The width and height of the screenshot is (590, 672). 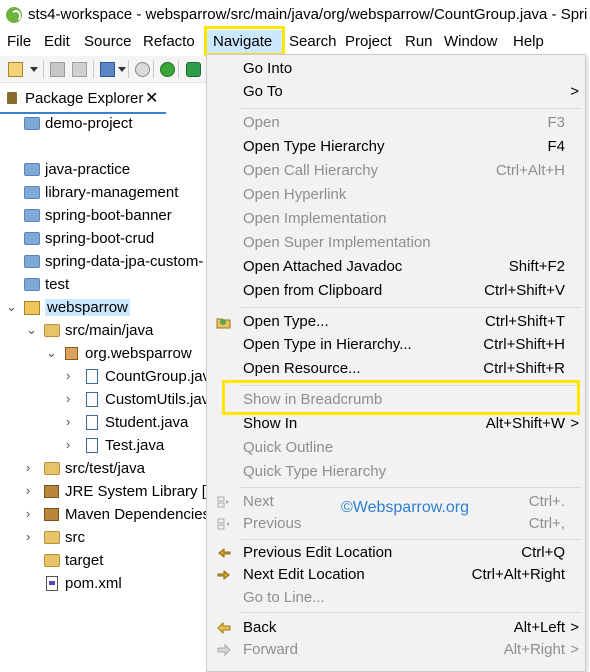 I want to click on menu-item-forward: Forward Alt+Right >, so click(x=396, y=650).